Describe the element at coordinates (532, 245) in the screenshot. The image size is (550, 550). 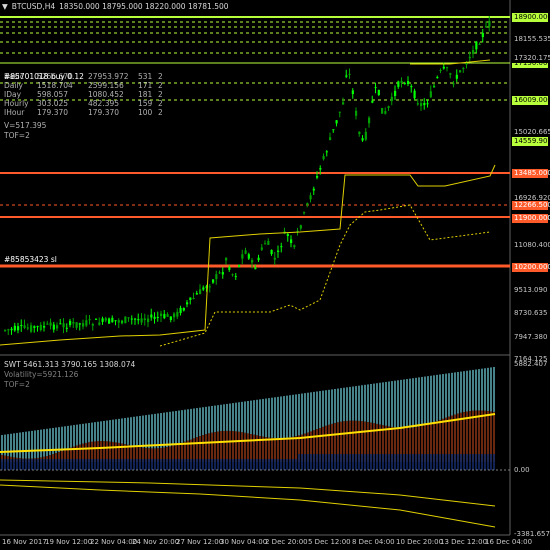
I see `price-axis-tick: 11080.400` at that location.